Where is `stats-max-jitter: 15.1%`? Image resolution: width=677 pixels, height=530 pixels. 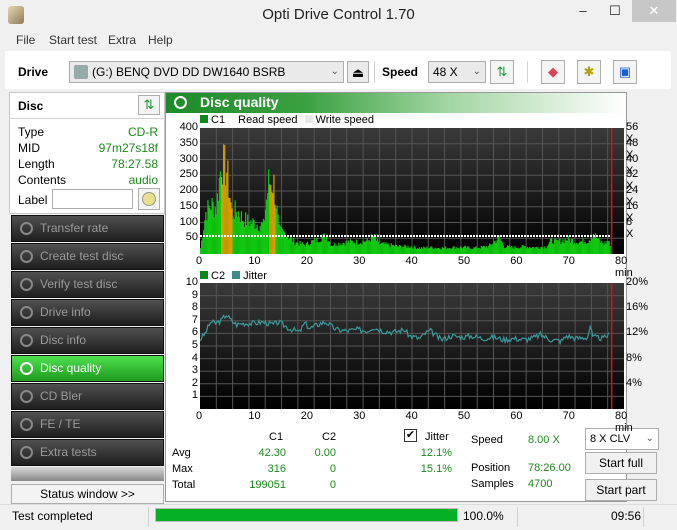
stats-max-jitter: 15.1% is located at coordinates (436, 469).